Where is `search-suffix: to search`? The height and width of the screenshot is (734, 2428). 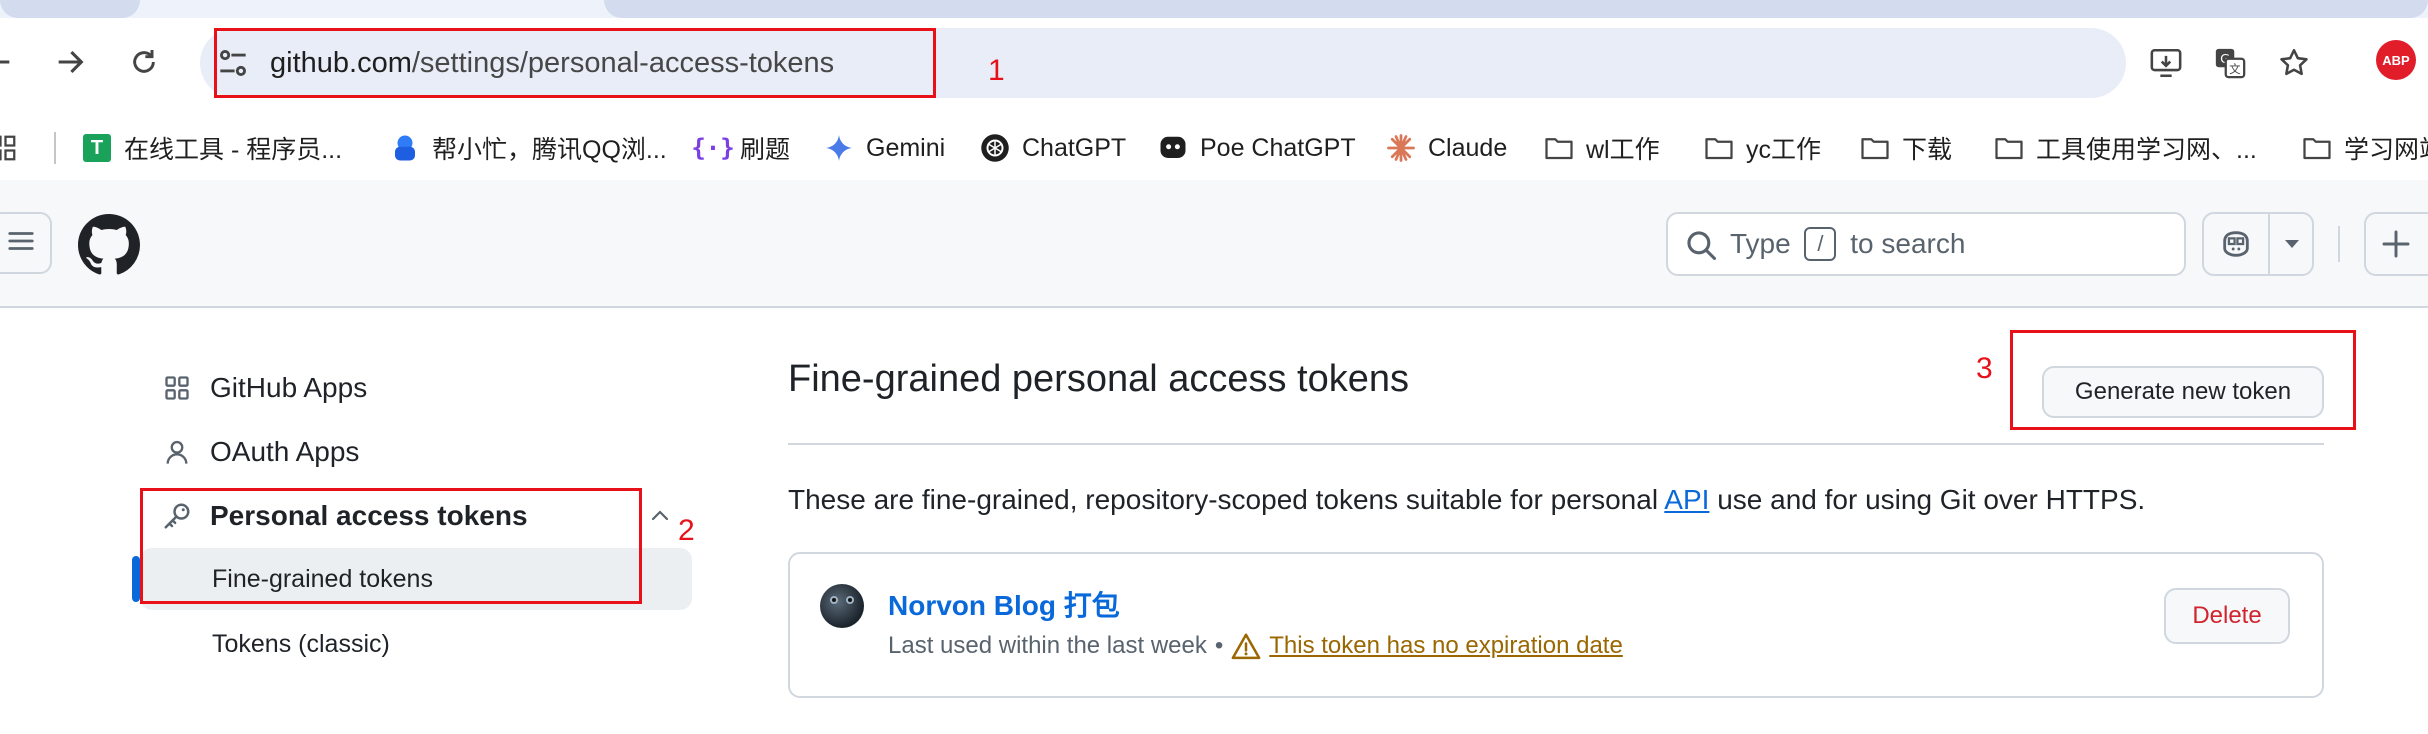 search-suffix: to search is located at coordinates (1908, 243).